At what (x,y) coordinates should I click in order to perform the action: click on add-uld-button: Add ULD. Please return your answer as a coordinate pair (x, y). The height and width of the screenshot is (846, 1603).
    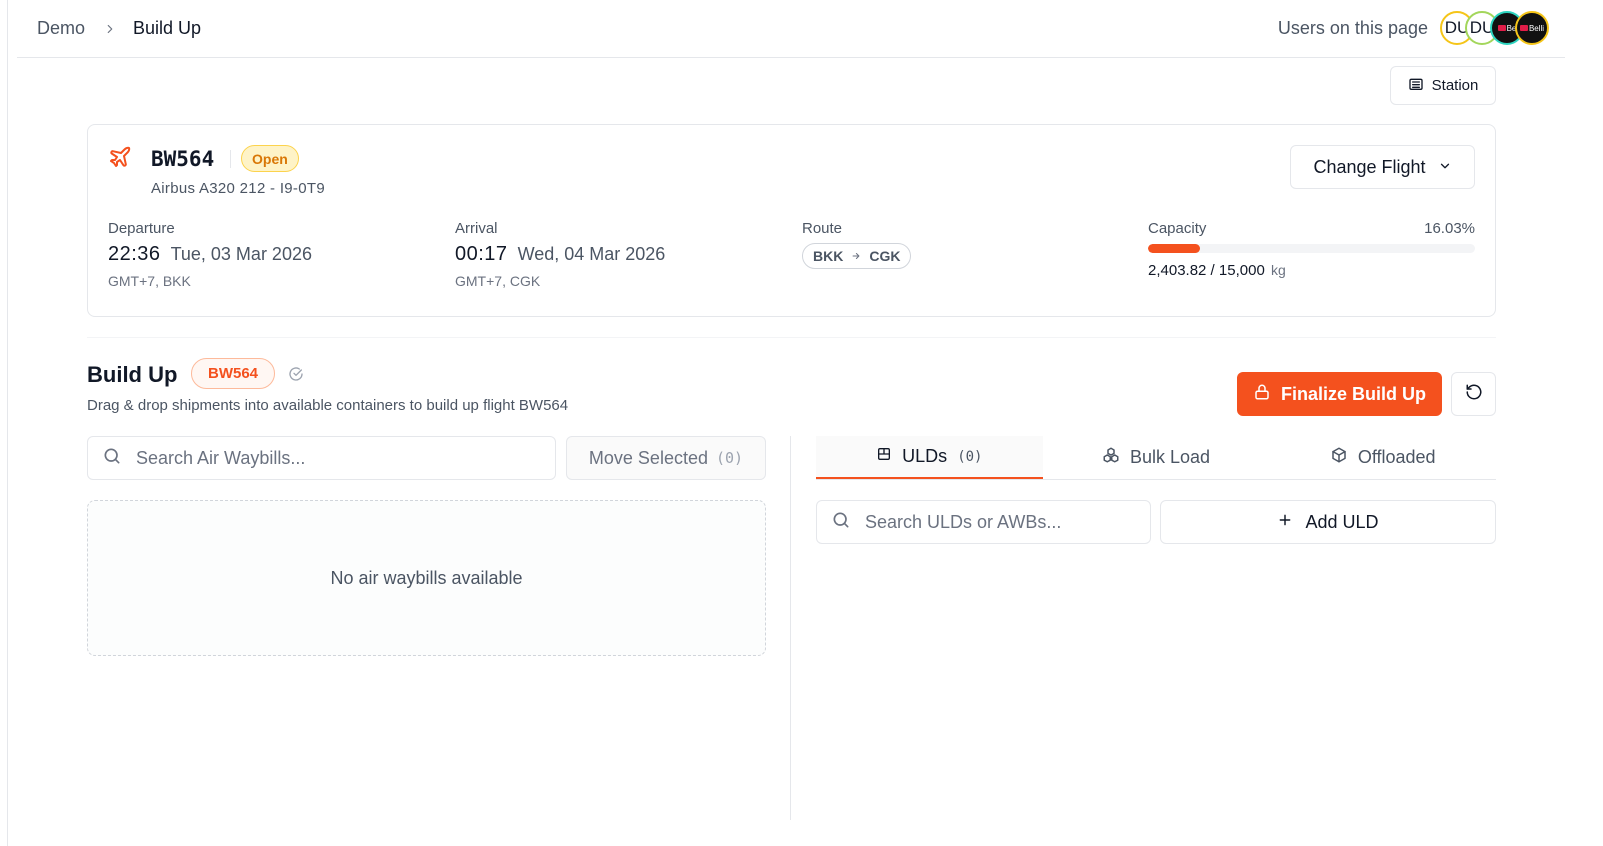
    Looking at the image, I should click on (1328, 522).